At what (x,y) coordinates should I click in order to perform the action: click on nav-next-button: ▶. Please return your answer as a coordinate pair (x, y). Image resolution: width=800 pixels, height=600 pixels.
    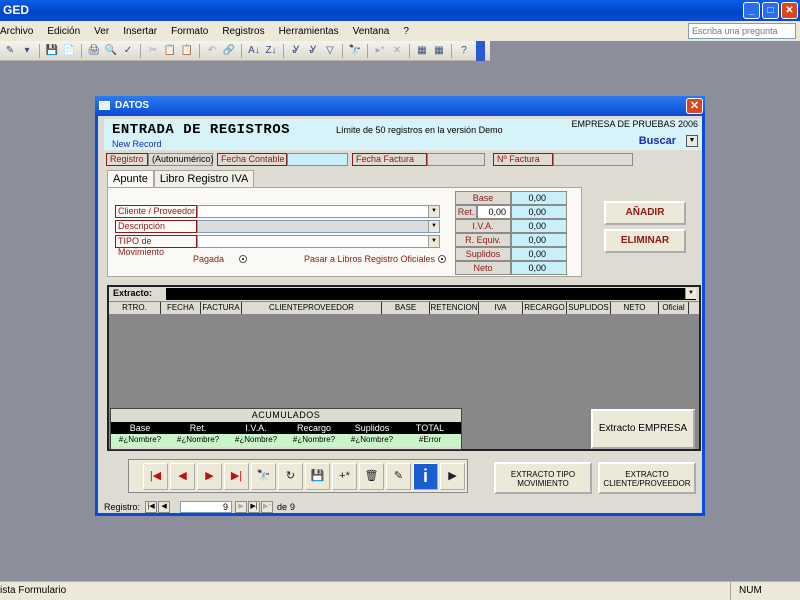
    Looking at the image, I should click on (241, 507).